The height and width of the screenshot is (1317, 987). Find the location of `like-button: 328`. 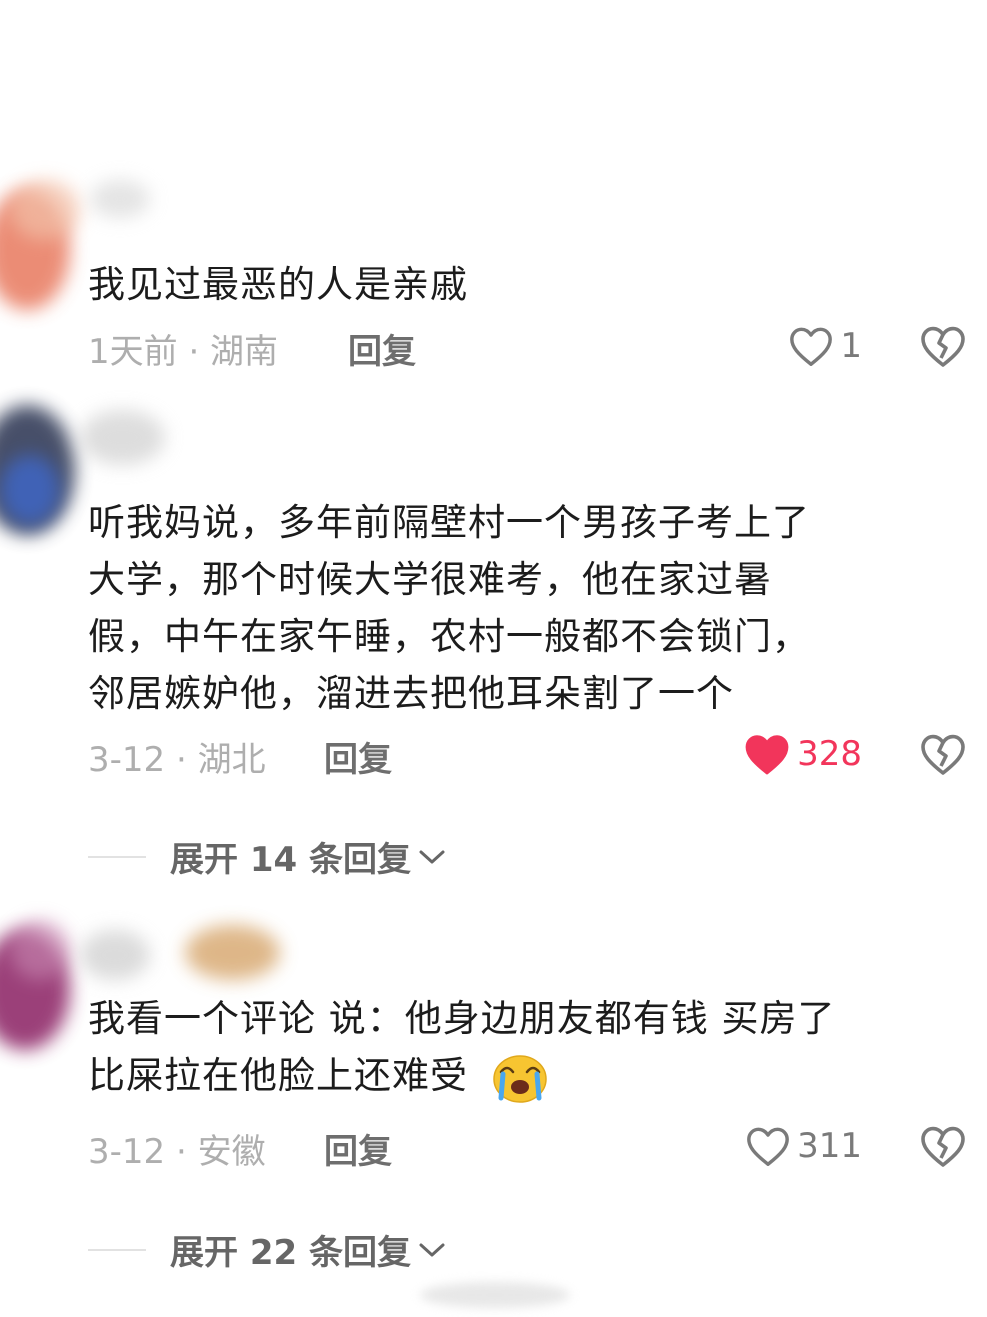

like-button: 328 is located at coordinates (802, 754).